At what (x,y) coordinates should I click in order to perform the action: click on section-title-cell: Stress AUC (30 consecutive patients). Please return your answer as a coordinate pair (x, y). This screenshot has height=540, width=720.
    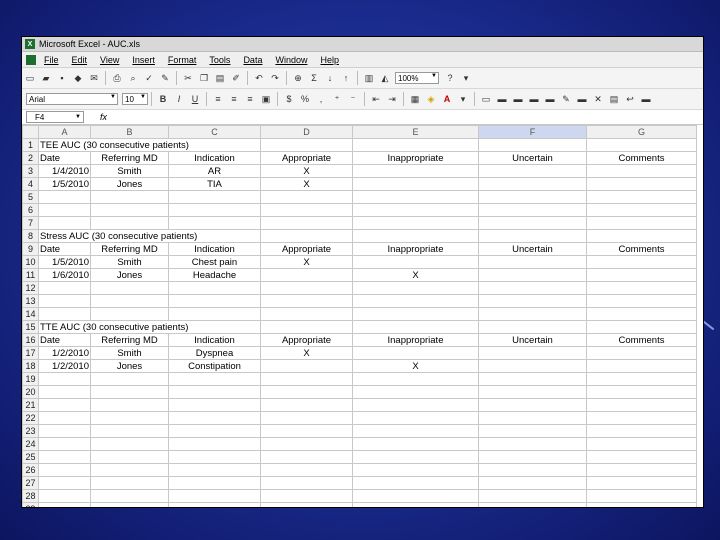
    Looking at the image, I should click on (149, 236).